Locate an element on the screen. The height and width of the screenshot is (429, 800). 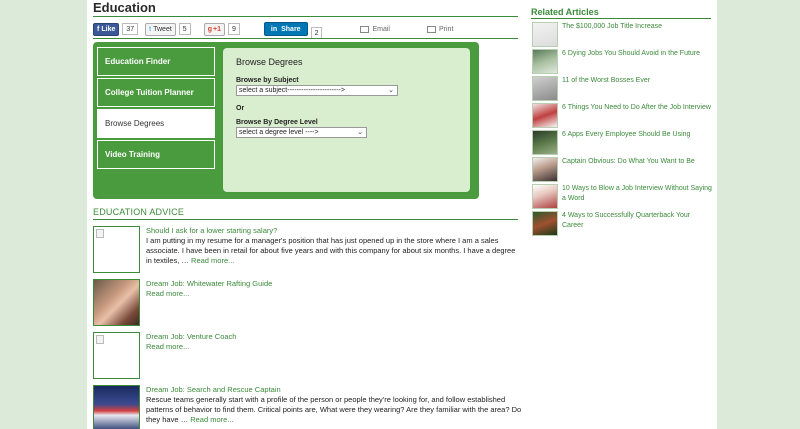
tab-education-finder: Education Finder is located at coordinates (156, 61).